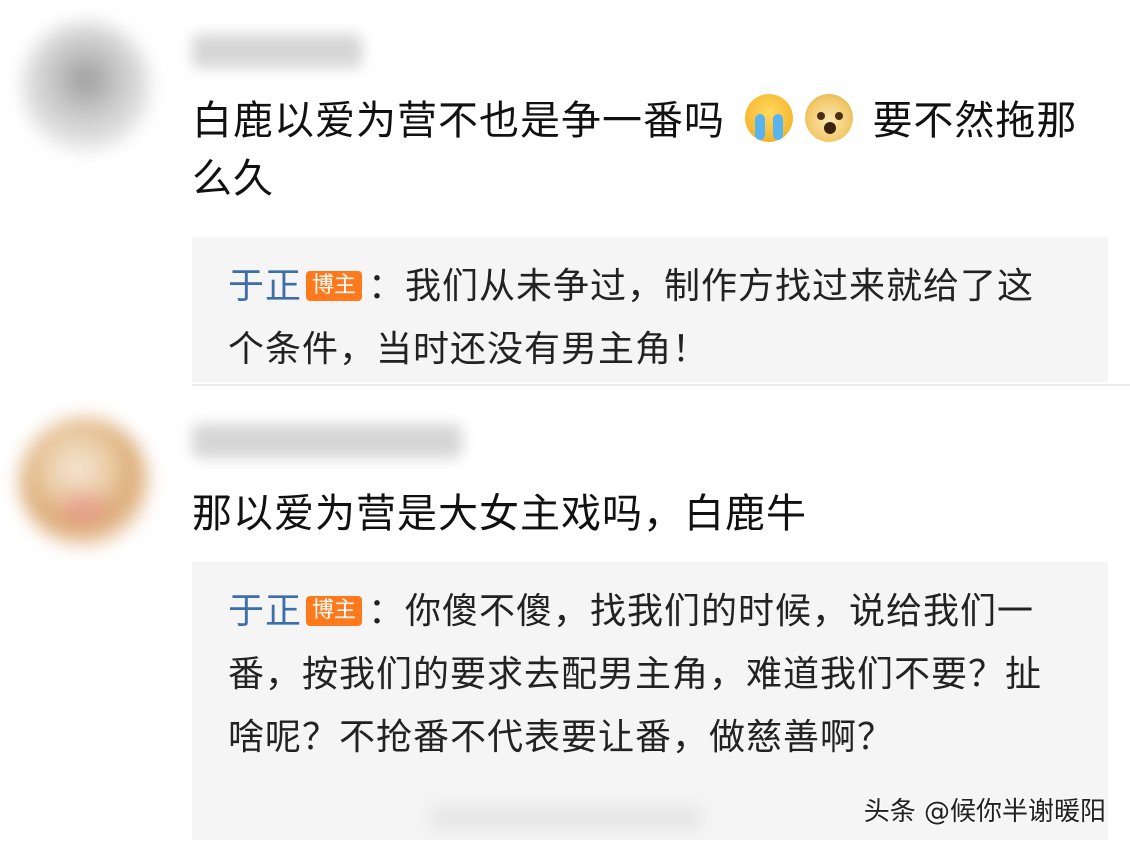  I want to click on reply-box: 于正 博主 ：我们从未争过，制作方找过来就给了这个条件，当时还没有男主角！, so click(650, 309).